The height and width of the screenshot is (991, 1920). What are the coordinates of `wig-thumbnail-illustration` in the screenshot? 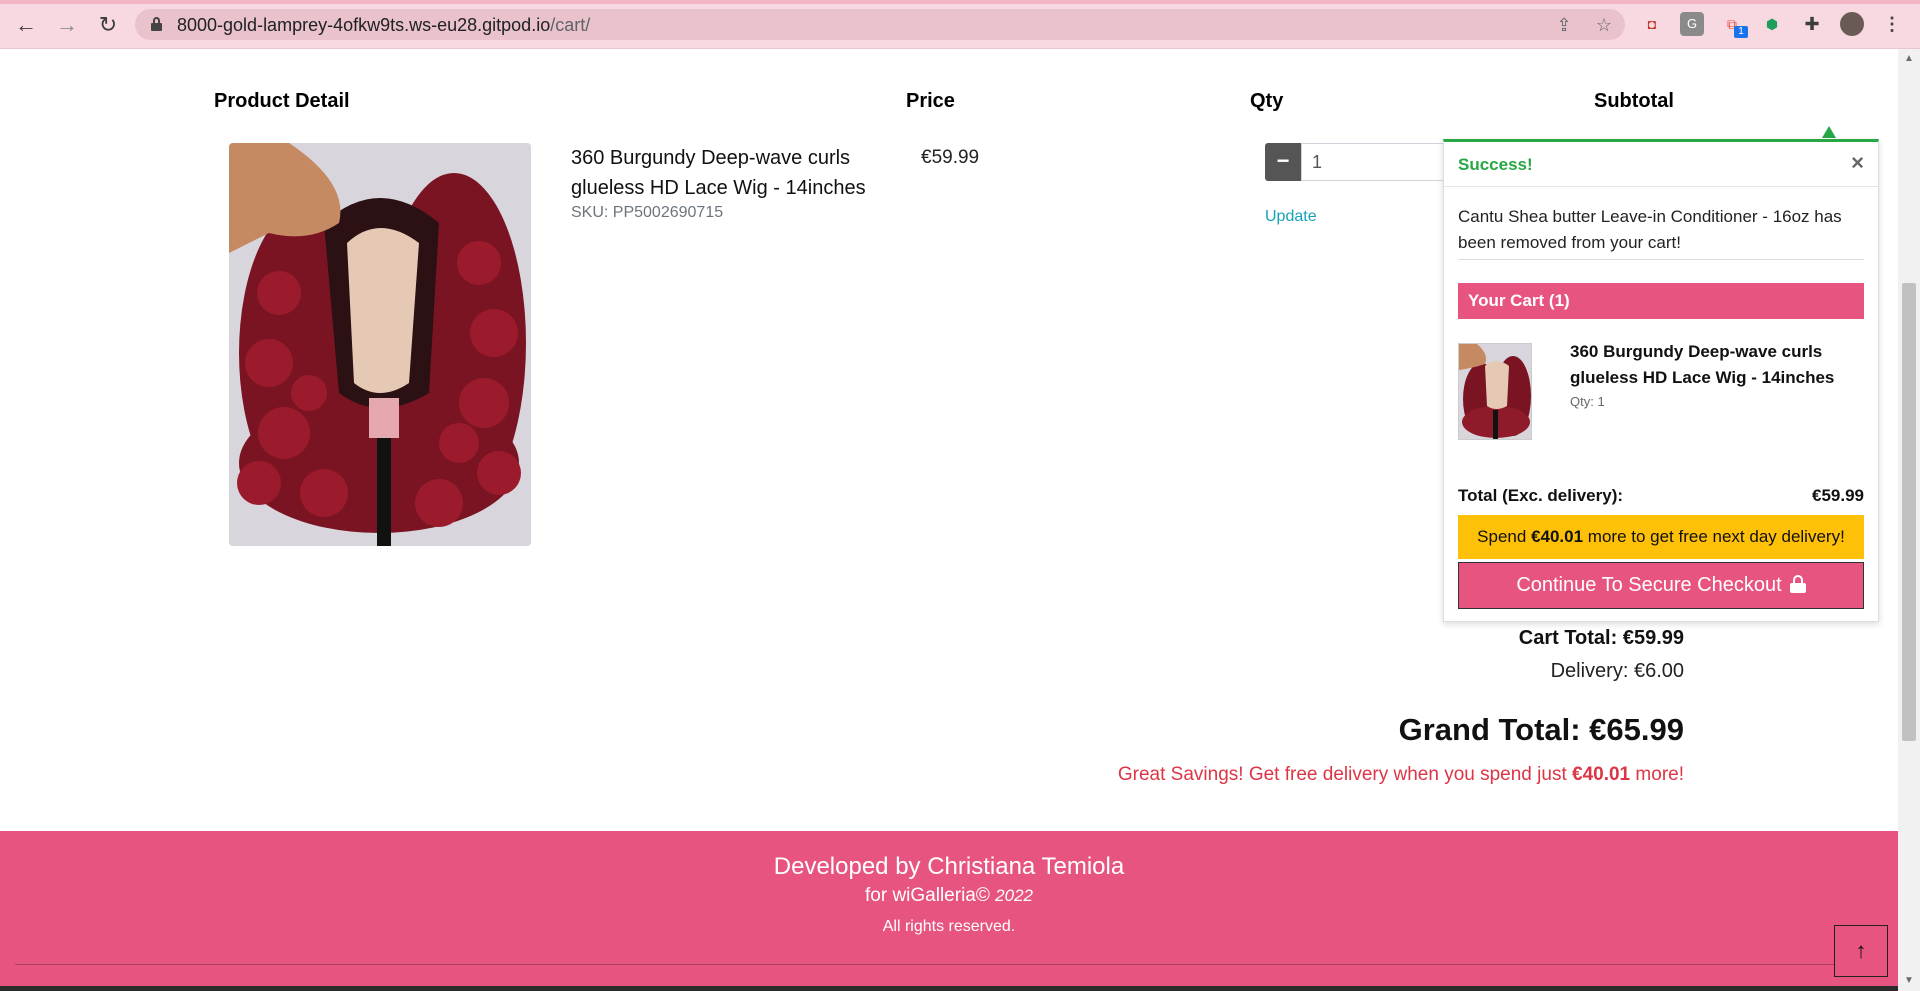 It's located at (1495, 391).